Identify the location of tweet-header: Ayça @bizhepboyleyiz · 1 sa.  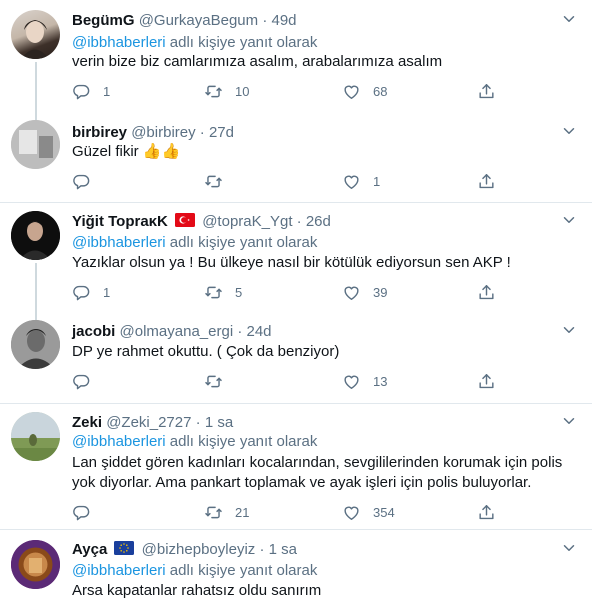
(184, 550).